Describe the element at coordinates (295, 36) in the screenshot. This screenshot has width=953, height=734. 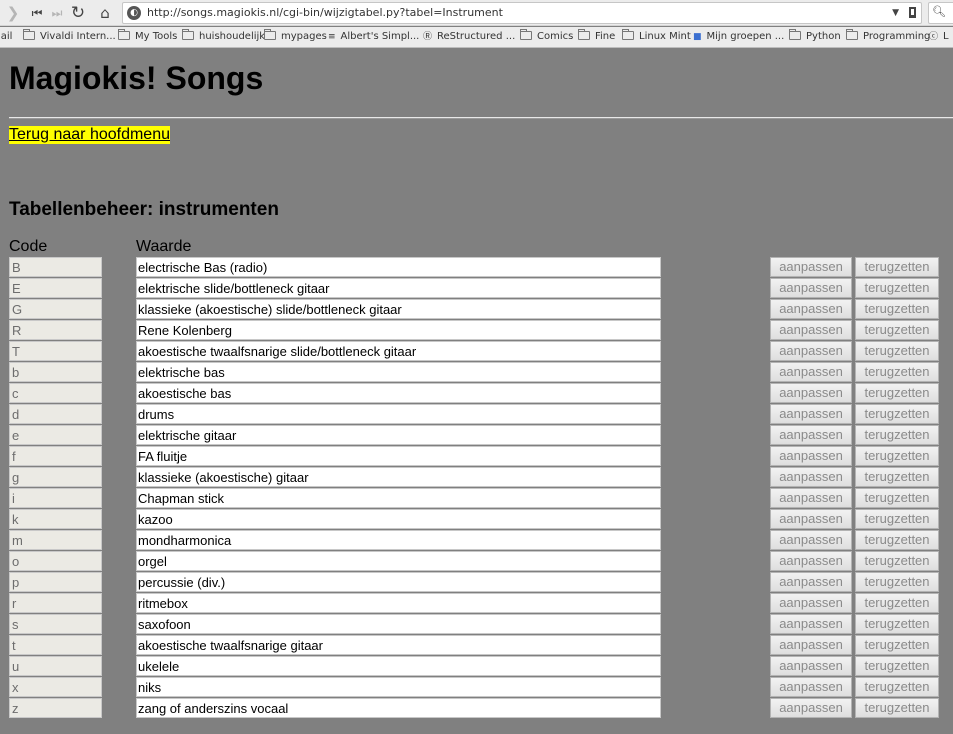
I see `bookmark-item: mypages` at that location.